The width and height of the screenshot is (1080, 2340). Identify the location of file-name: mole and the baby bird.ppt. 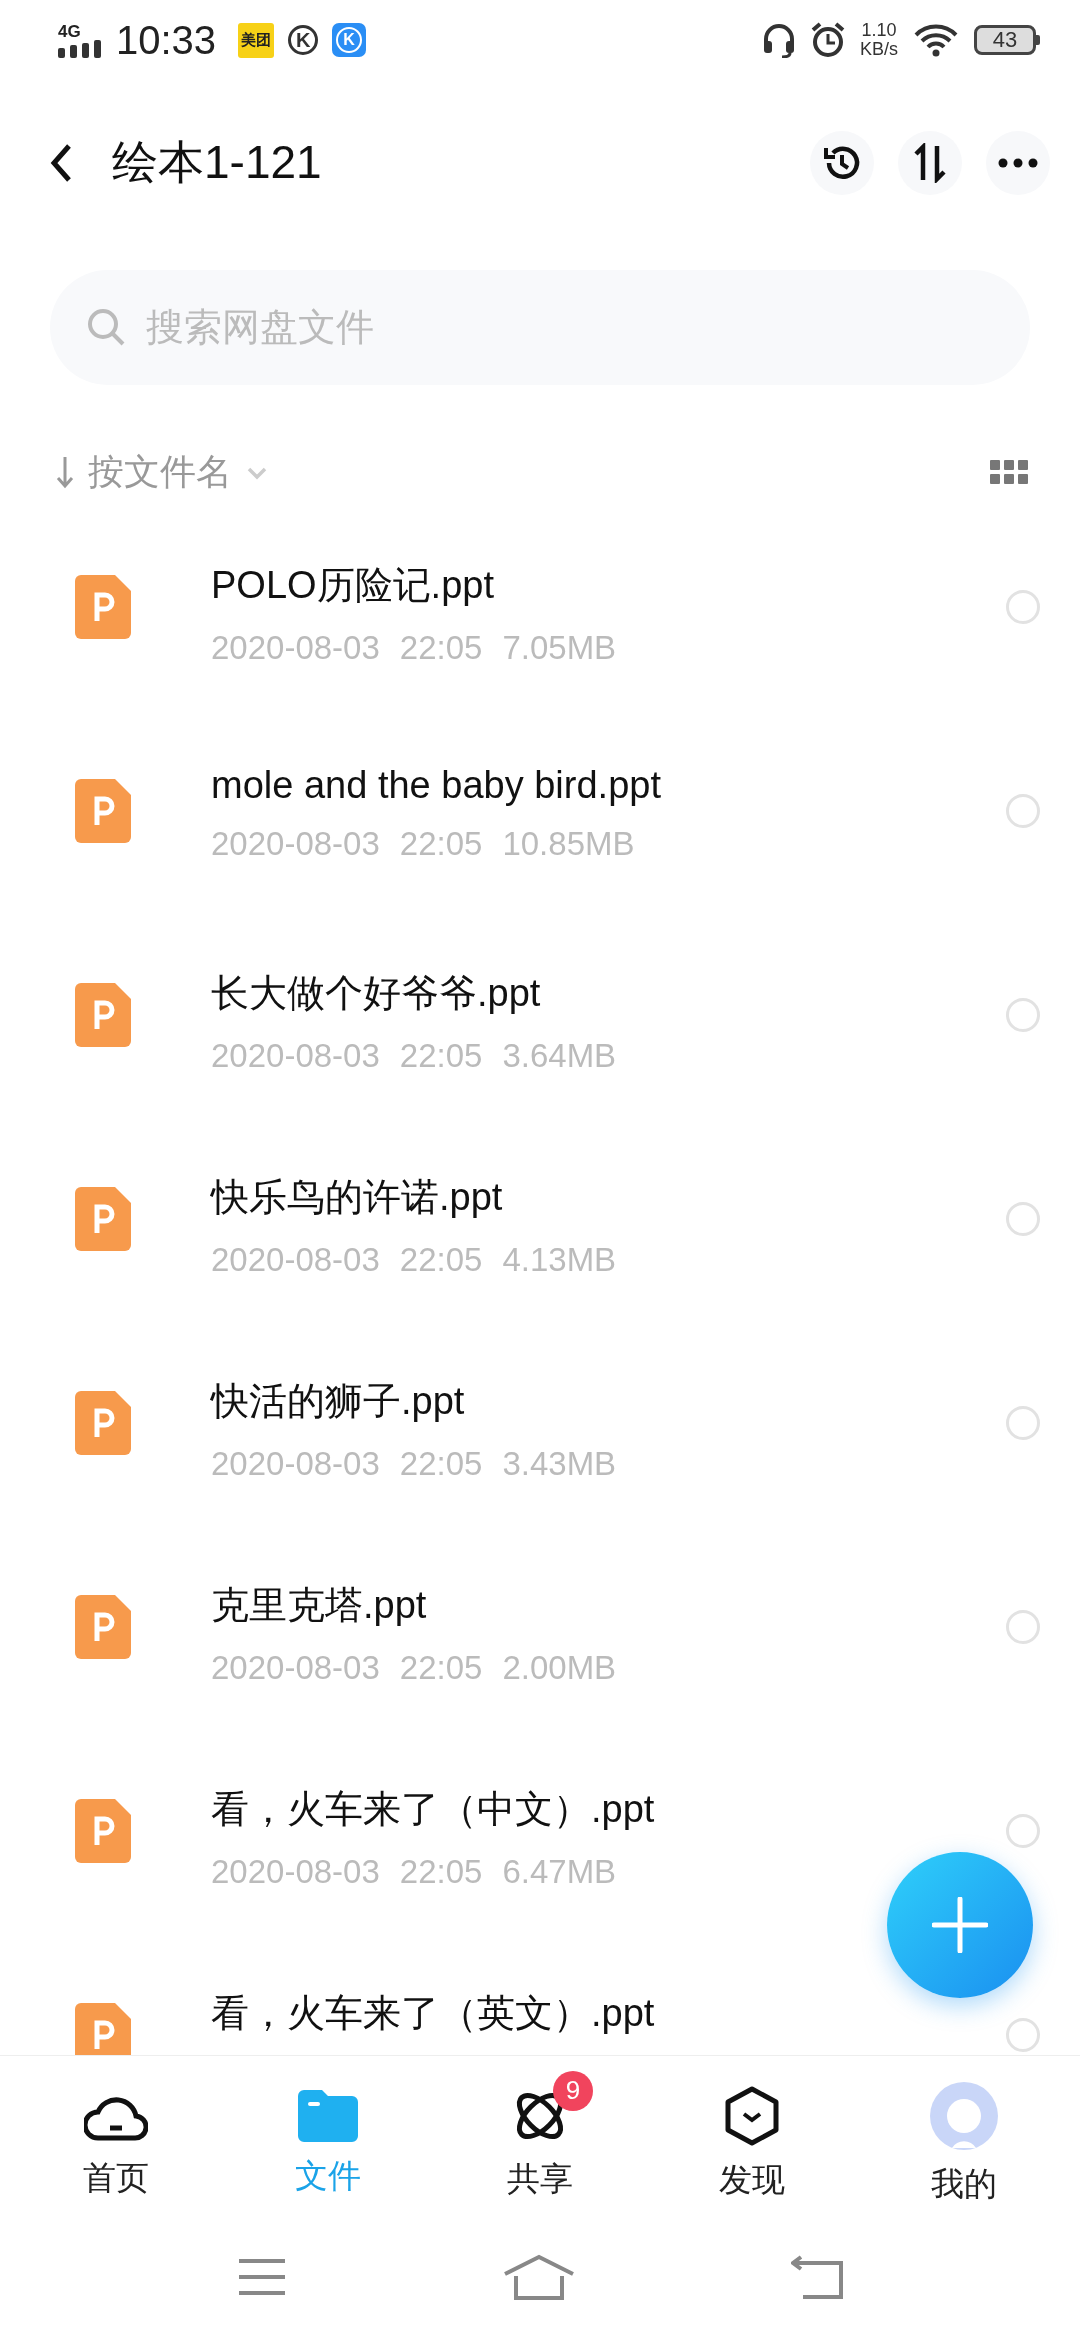
(608, 785).